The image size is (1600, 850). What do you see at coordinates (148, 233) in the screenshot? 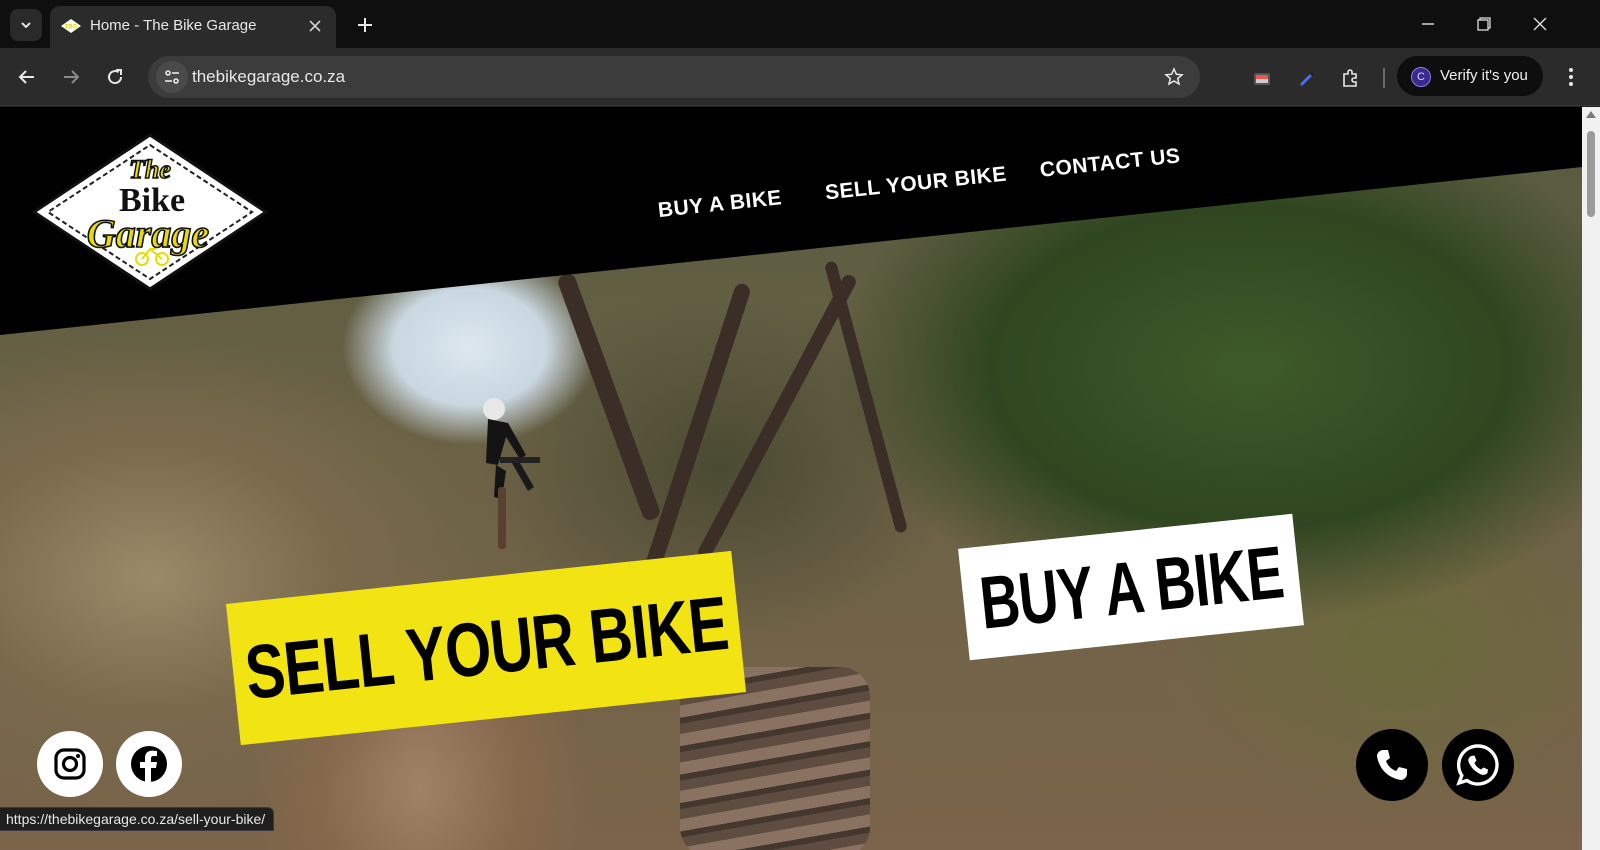
I see `logo-line-3: Garage` at bounding box center [148, 233].